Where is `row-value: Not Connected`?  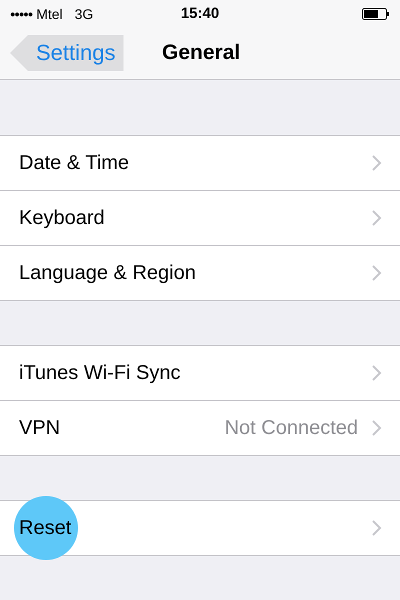 row-value: Not Connected is located at coordinates (291, 428).